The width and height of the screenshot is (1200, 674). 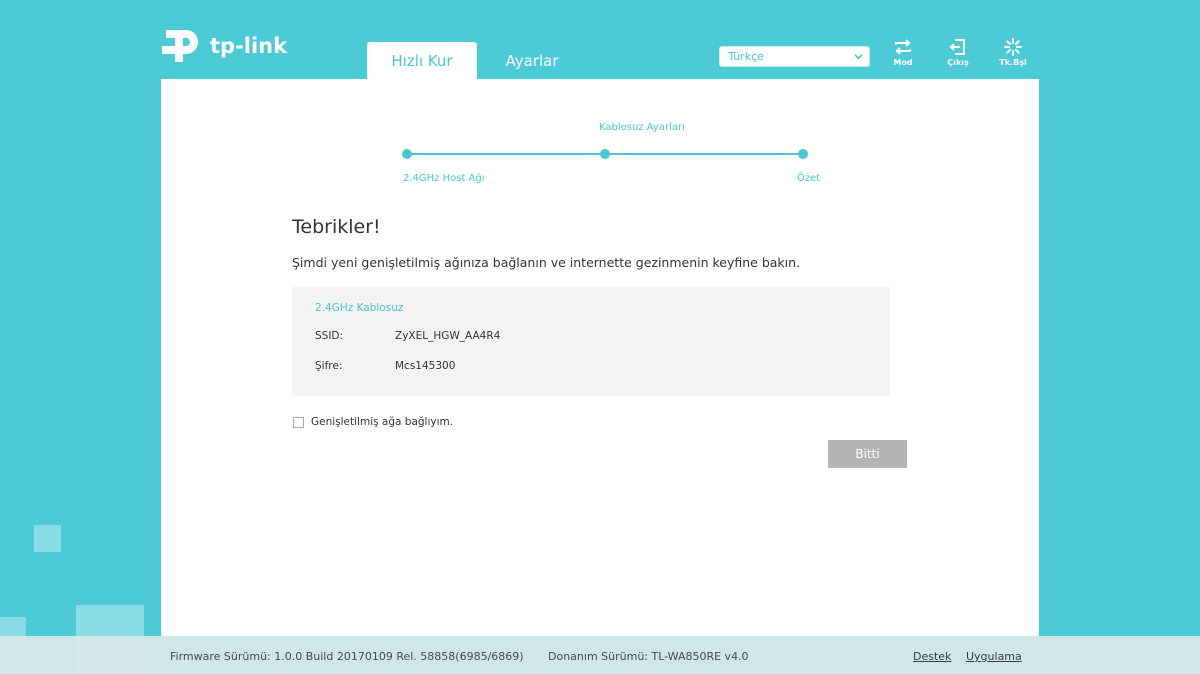 What do you see at coordinates (1013, 62) in the screenshot?
I see `reboot-label: Tk.Bşl` at bounding box center [1013, 62].